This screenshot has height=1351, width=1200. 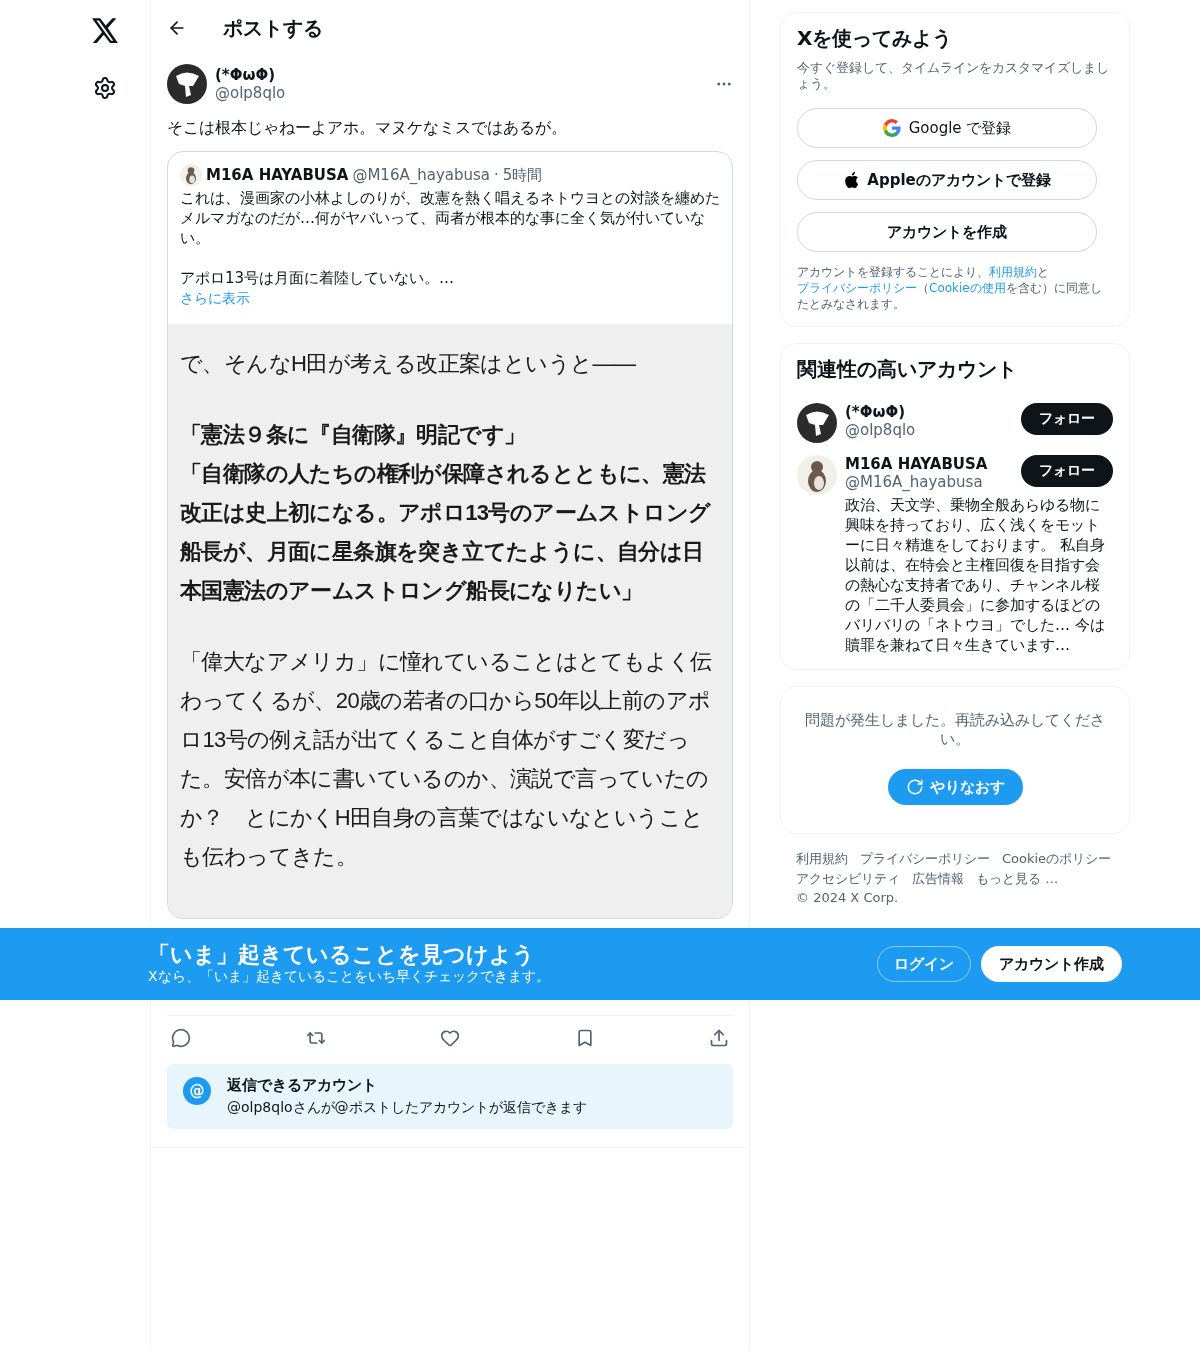 What do you see at coordinates (105, 88) in the screenshot?
I see `settings-icon` at bounding box center [105, 88].